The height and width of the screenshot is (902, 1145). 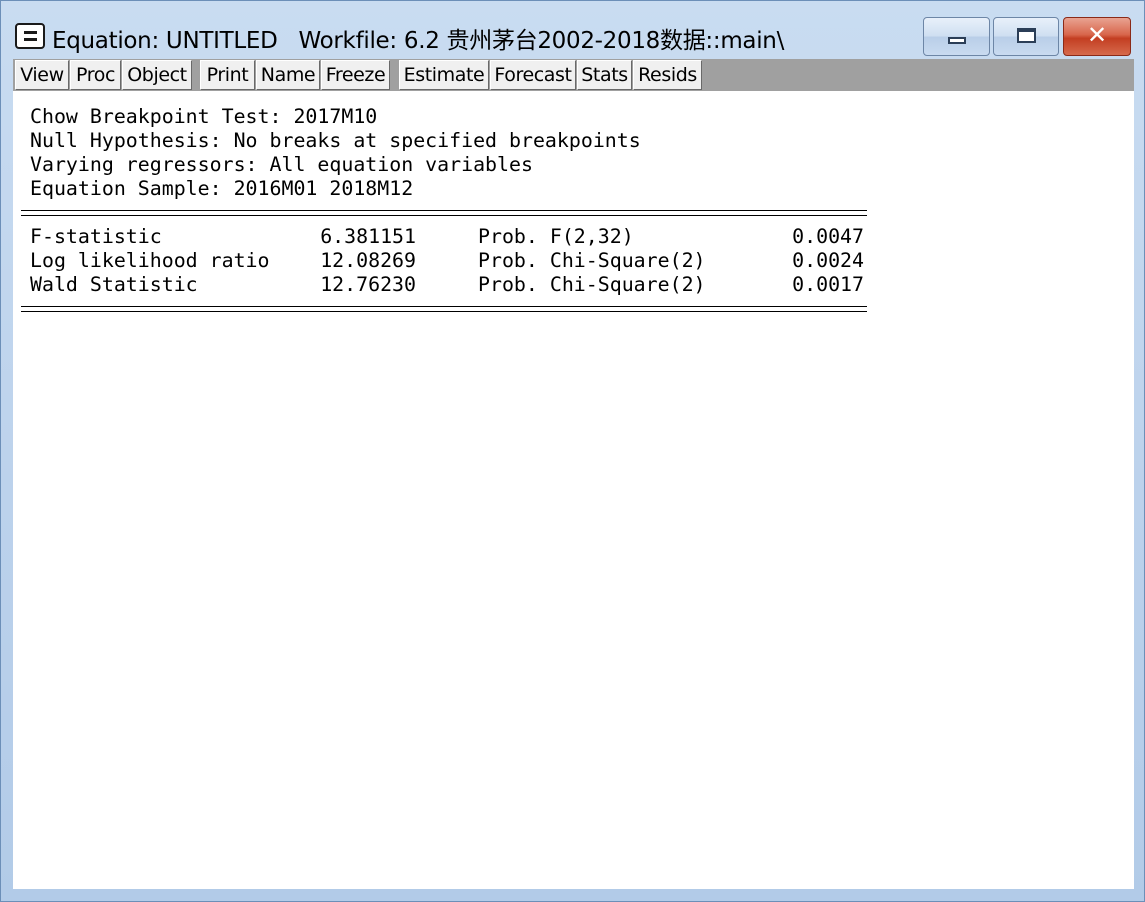 What do you see at coordinates (150, 260) in the screenshot?
I see `stat-label: Log likelihood ratio` at bounding box center [150, 260].